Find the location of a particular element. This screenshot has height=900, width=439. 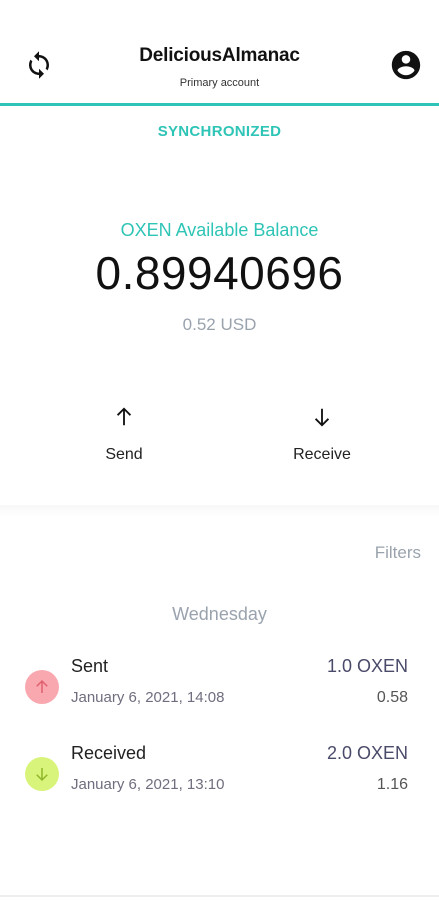

arrow-down-icon is located at coordinates (322, 417).